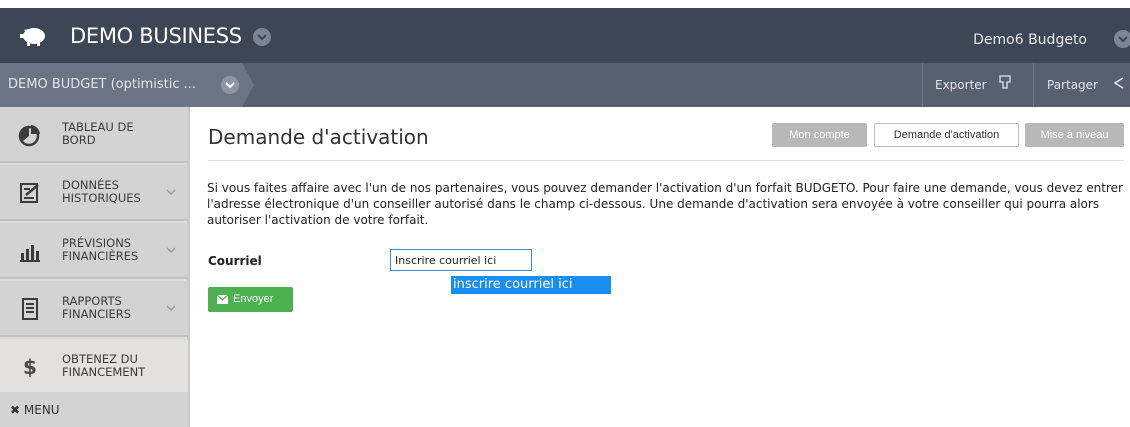 This screenshot has width=1130, height=427. I want to click on report-icon, so click(30, 309).